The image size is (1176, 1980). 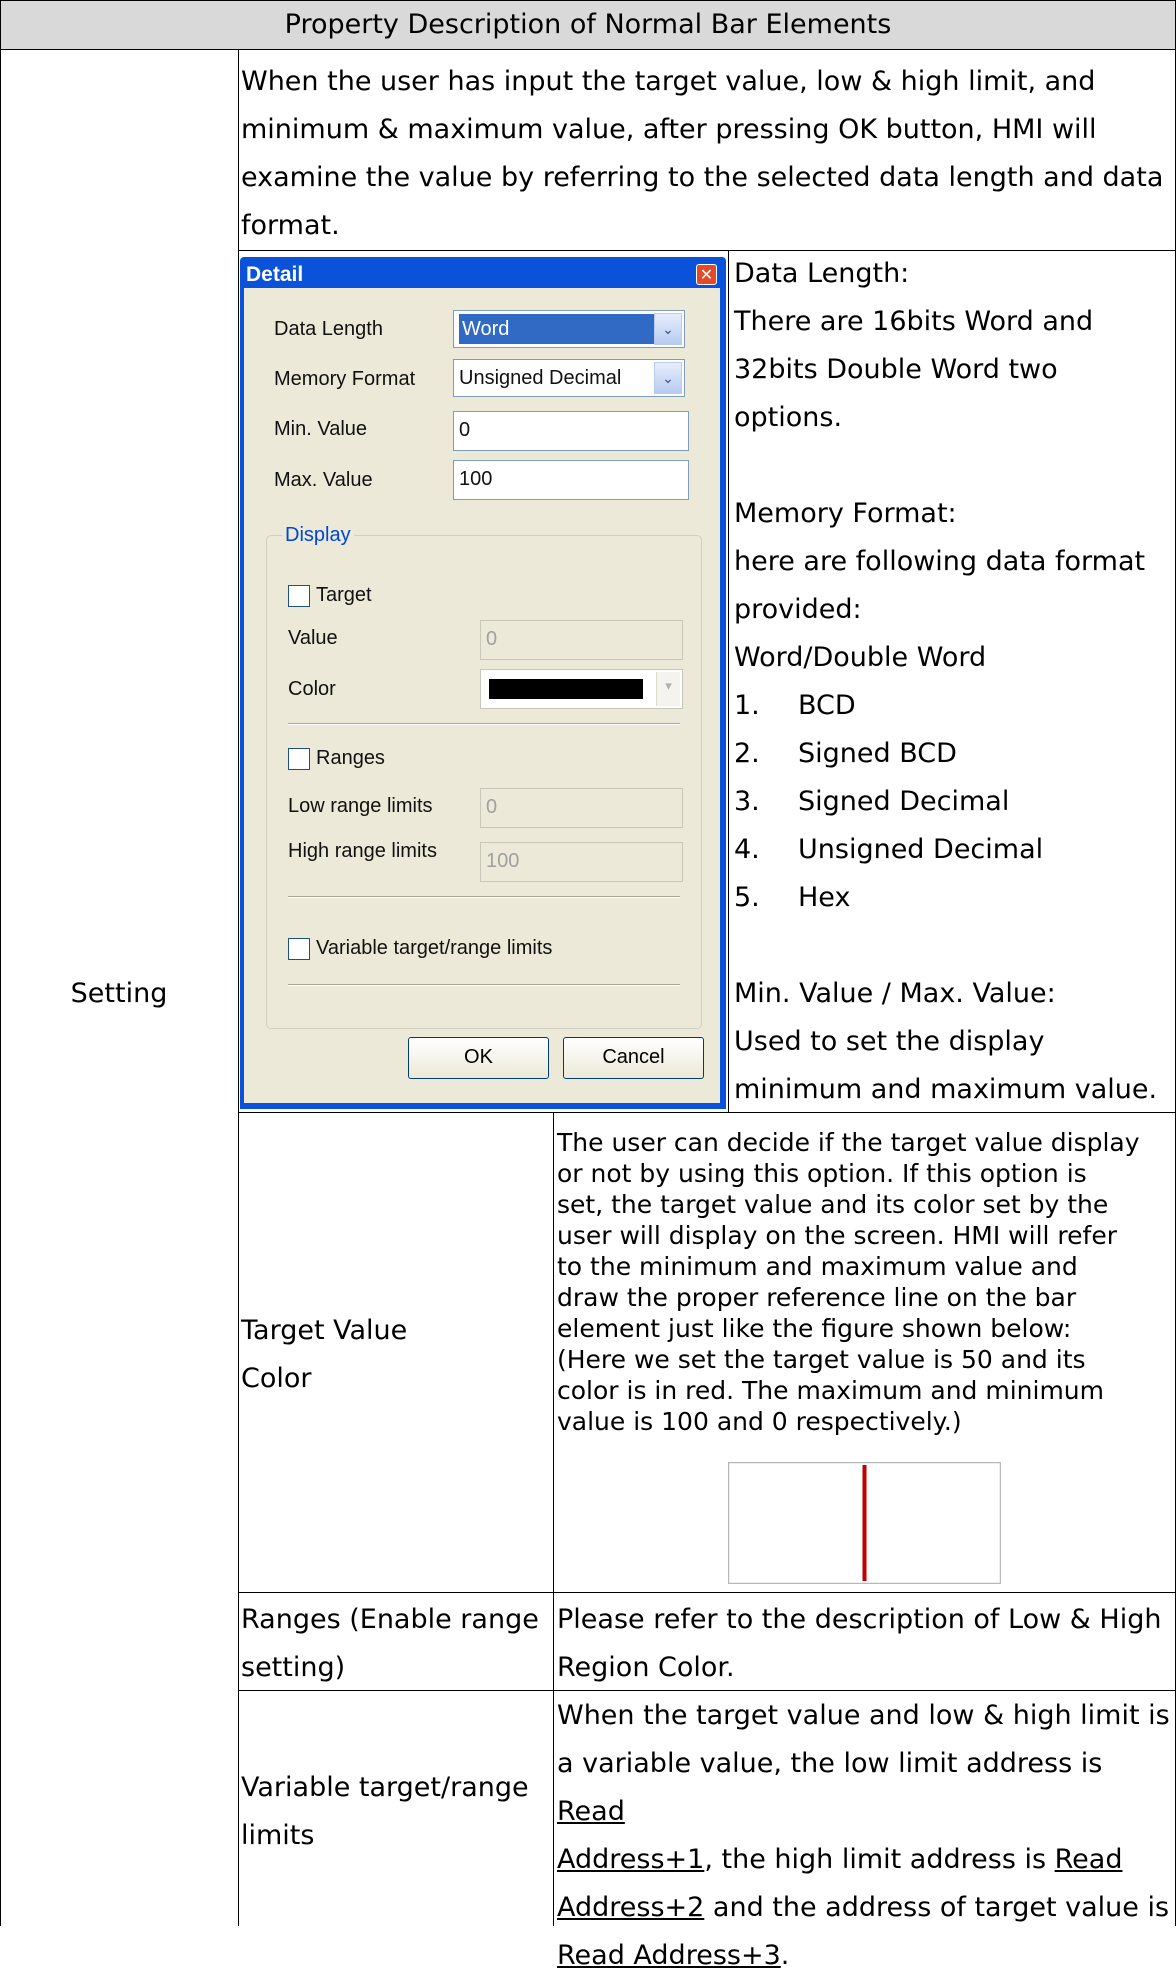 I want to click on label-line: limits, so click(x=278, y=1835).